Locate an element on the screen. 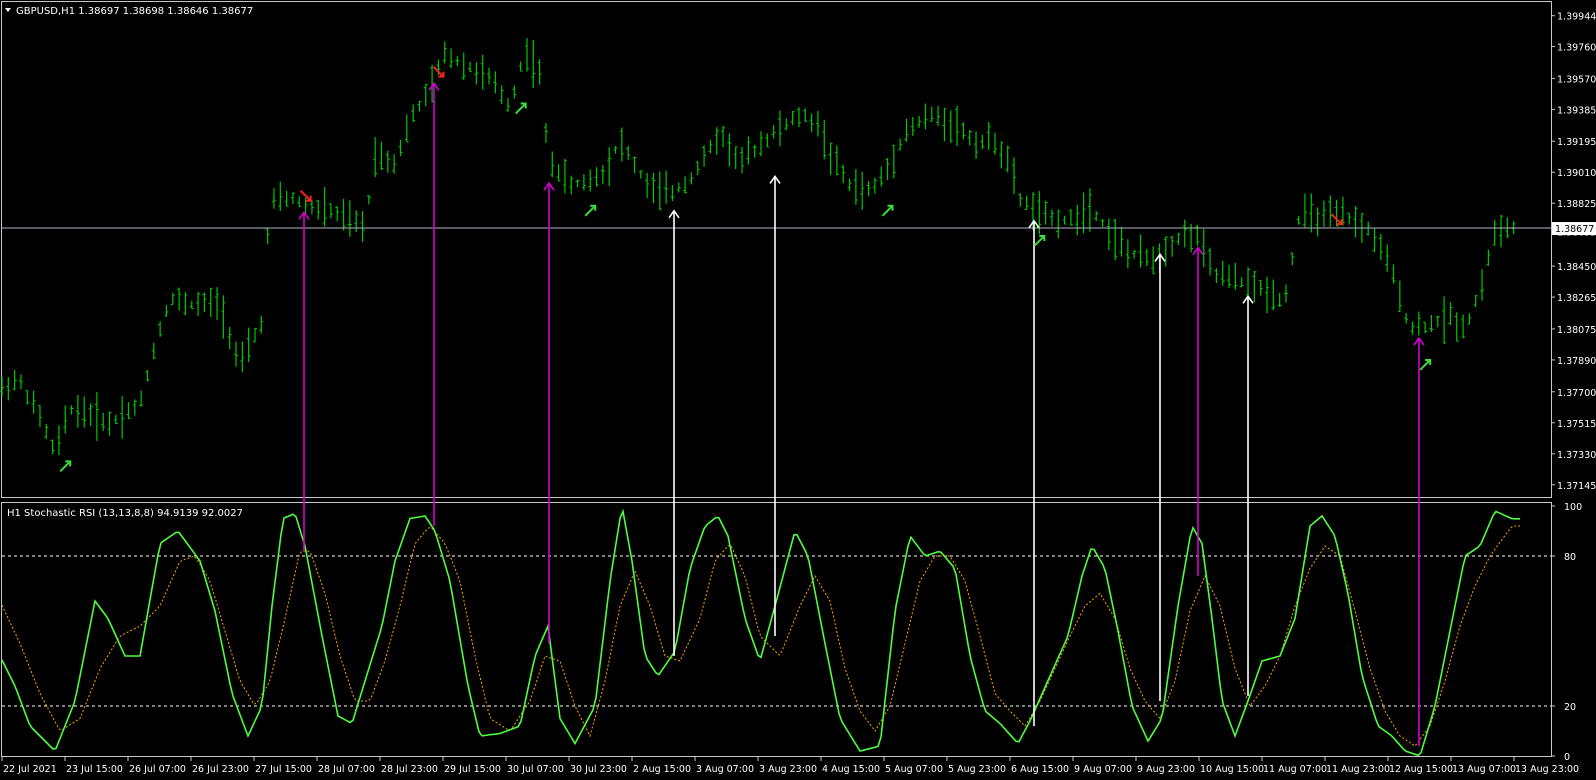 The width and height of the screenshot is (1596, 780). time-tick-label: 13 Aug 23:00 is located at coordinates (1547, 769).